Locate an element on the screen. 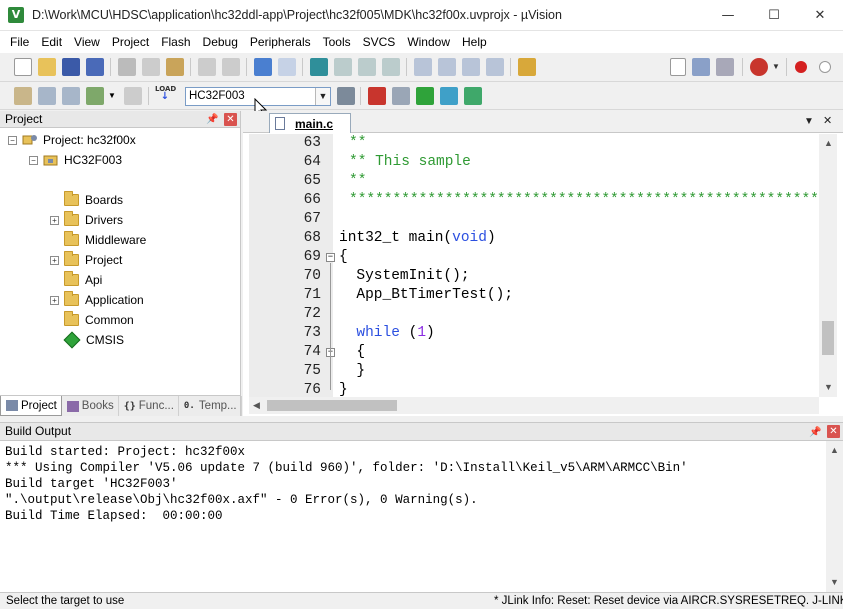  save-icon is located at coordinates (71, 67).